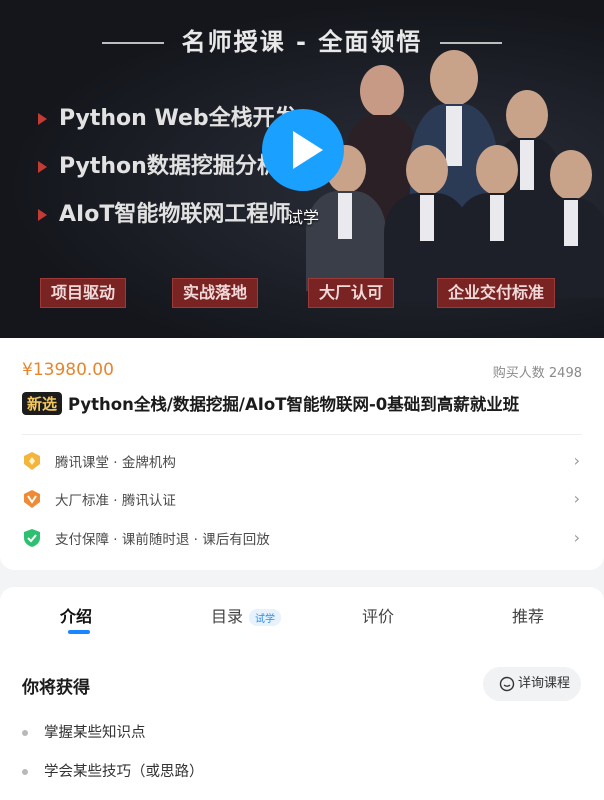 The height and width of the screenshot is (800, 604). What do you see at coordinates (471, 43) in the screenshot?
I see `headline-rule-right` at bounding box center [471, 43].